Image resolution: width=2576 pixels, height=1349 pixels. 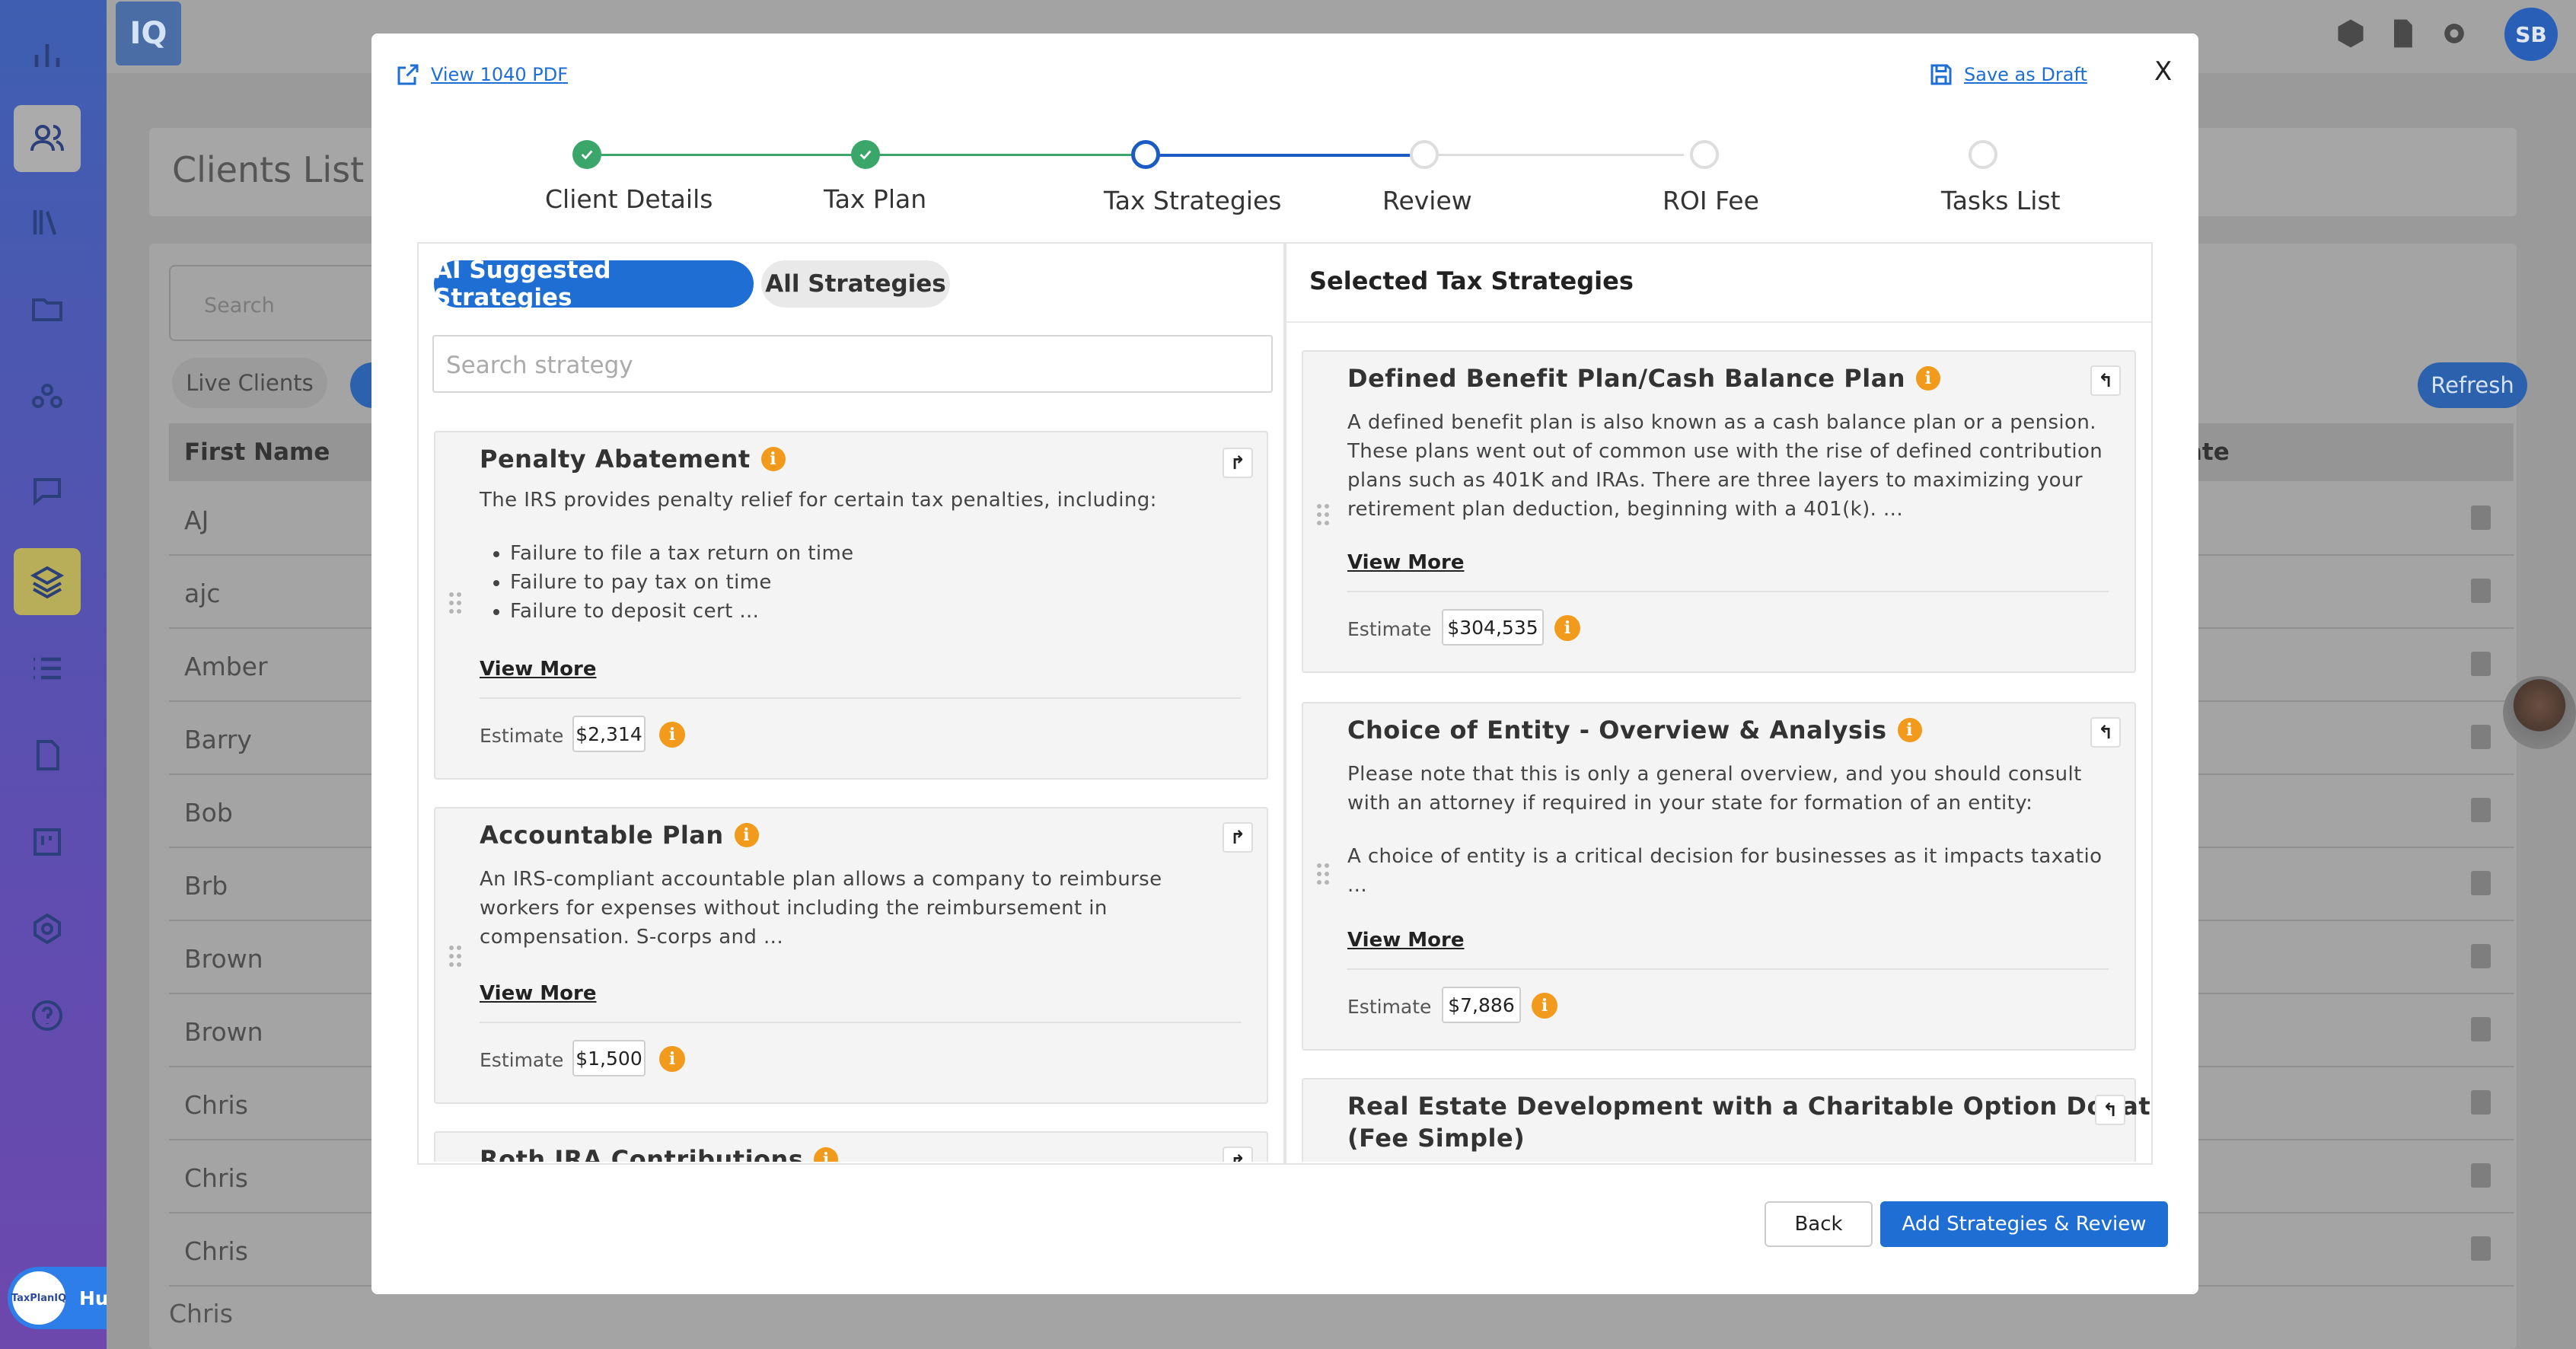 What do you see at coordinates (1493, 628) in the screenshot?
I see `estimate-value: $304,535` at bounding box center [1493, 628].